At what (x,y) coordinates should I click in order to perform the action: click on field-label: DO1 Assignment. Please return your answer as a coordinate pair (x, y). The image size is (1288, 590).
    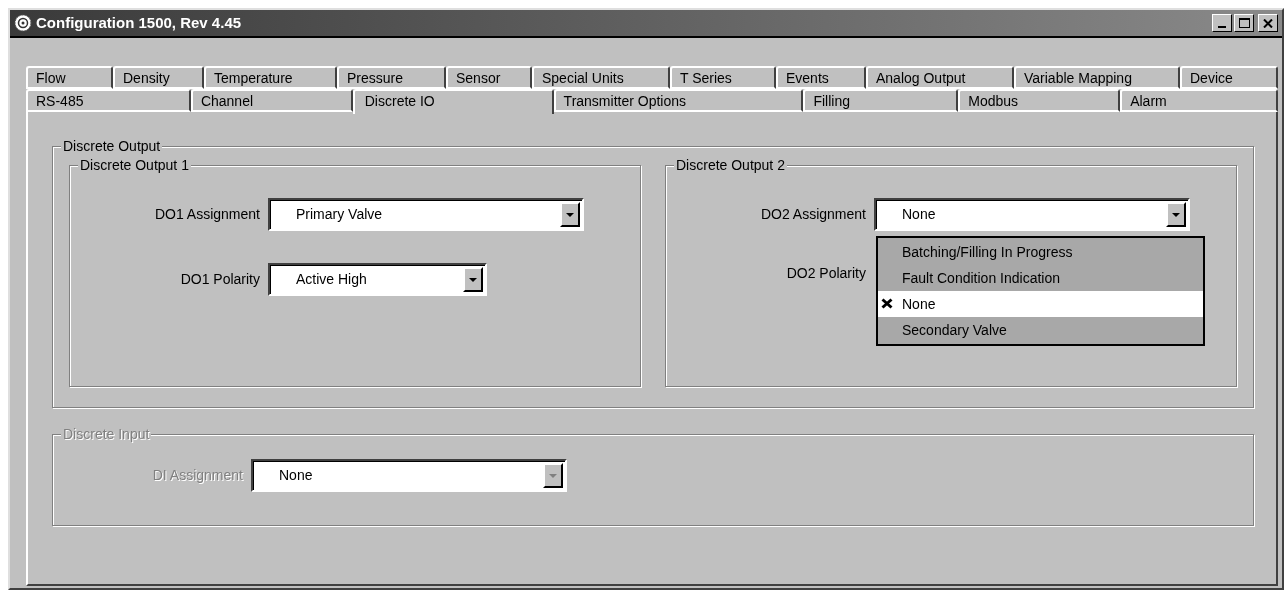
    Looking at the image, I should click on (207, 214).